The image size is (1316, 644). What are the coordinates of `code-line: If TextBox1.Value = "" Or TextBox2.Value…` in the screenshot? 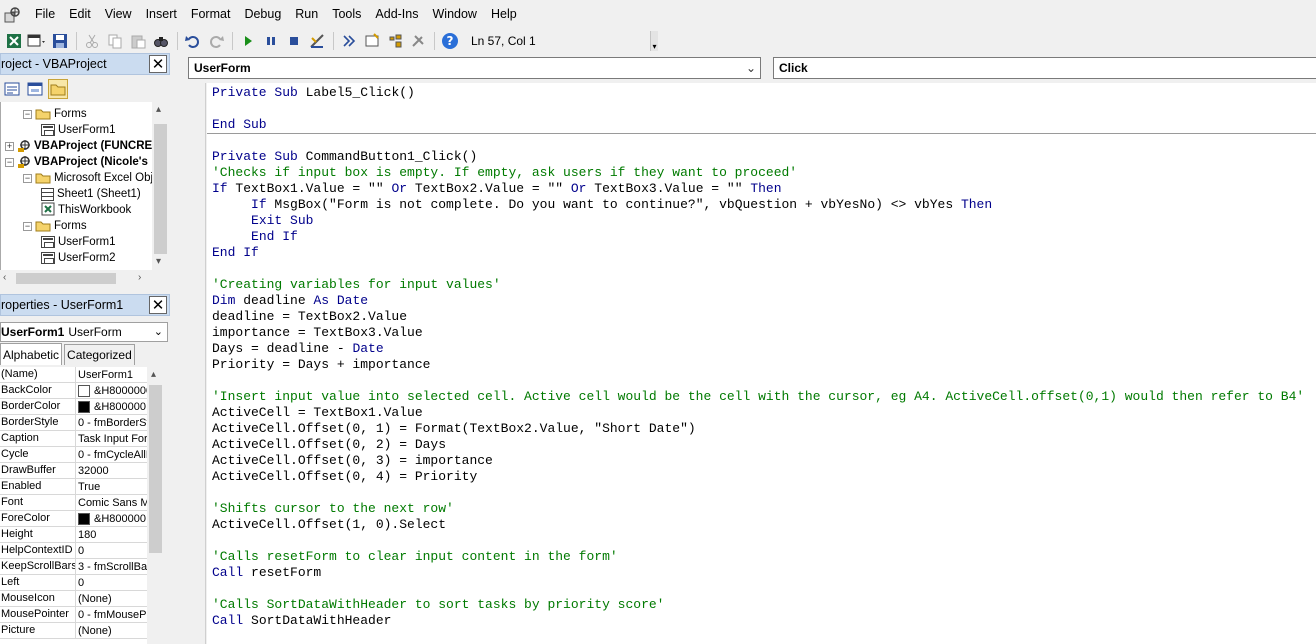 It's located at (497, 189).